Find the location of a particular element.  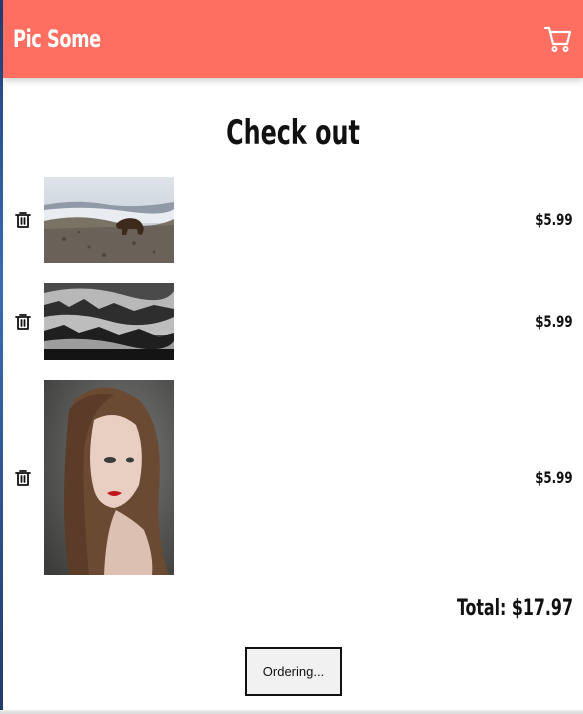

app-header: Pic Some is located at coordinates (293, 39).